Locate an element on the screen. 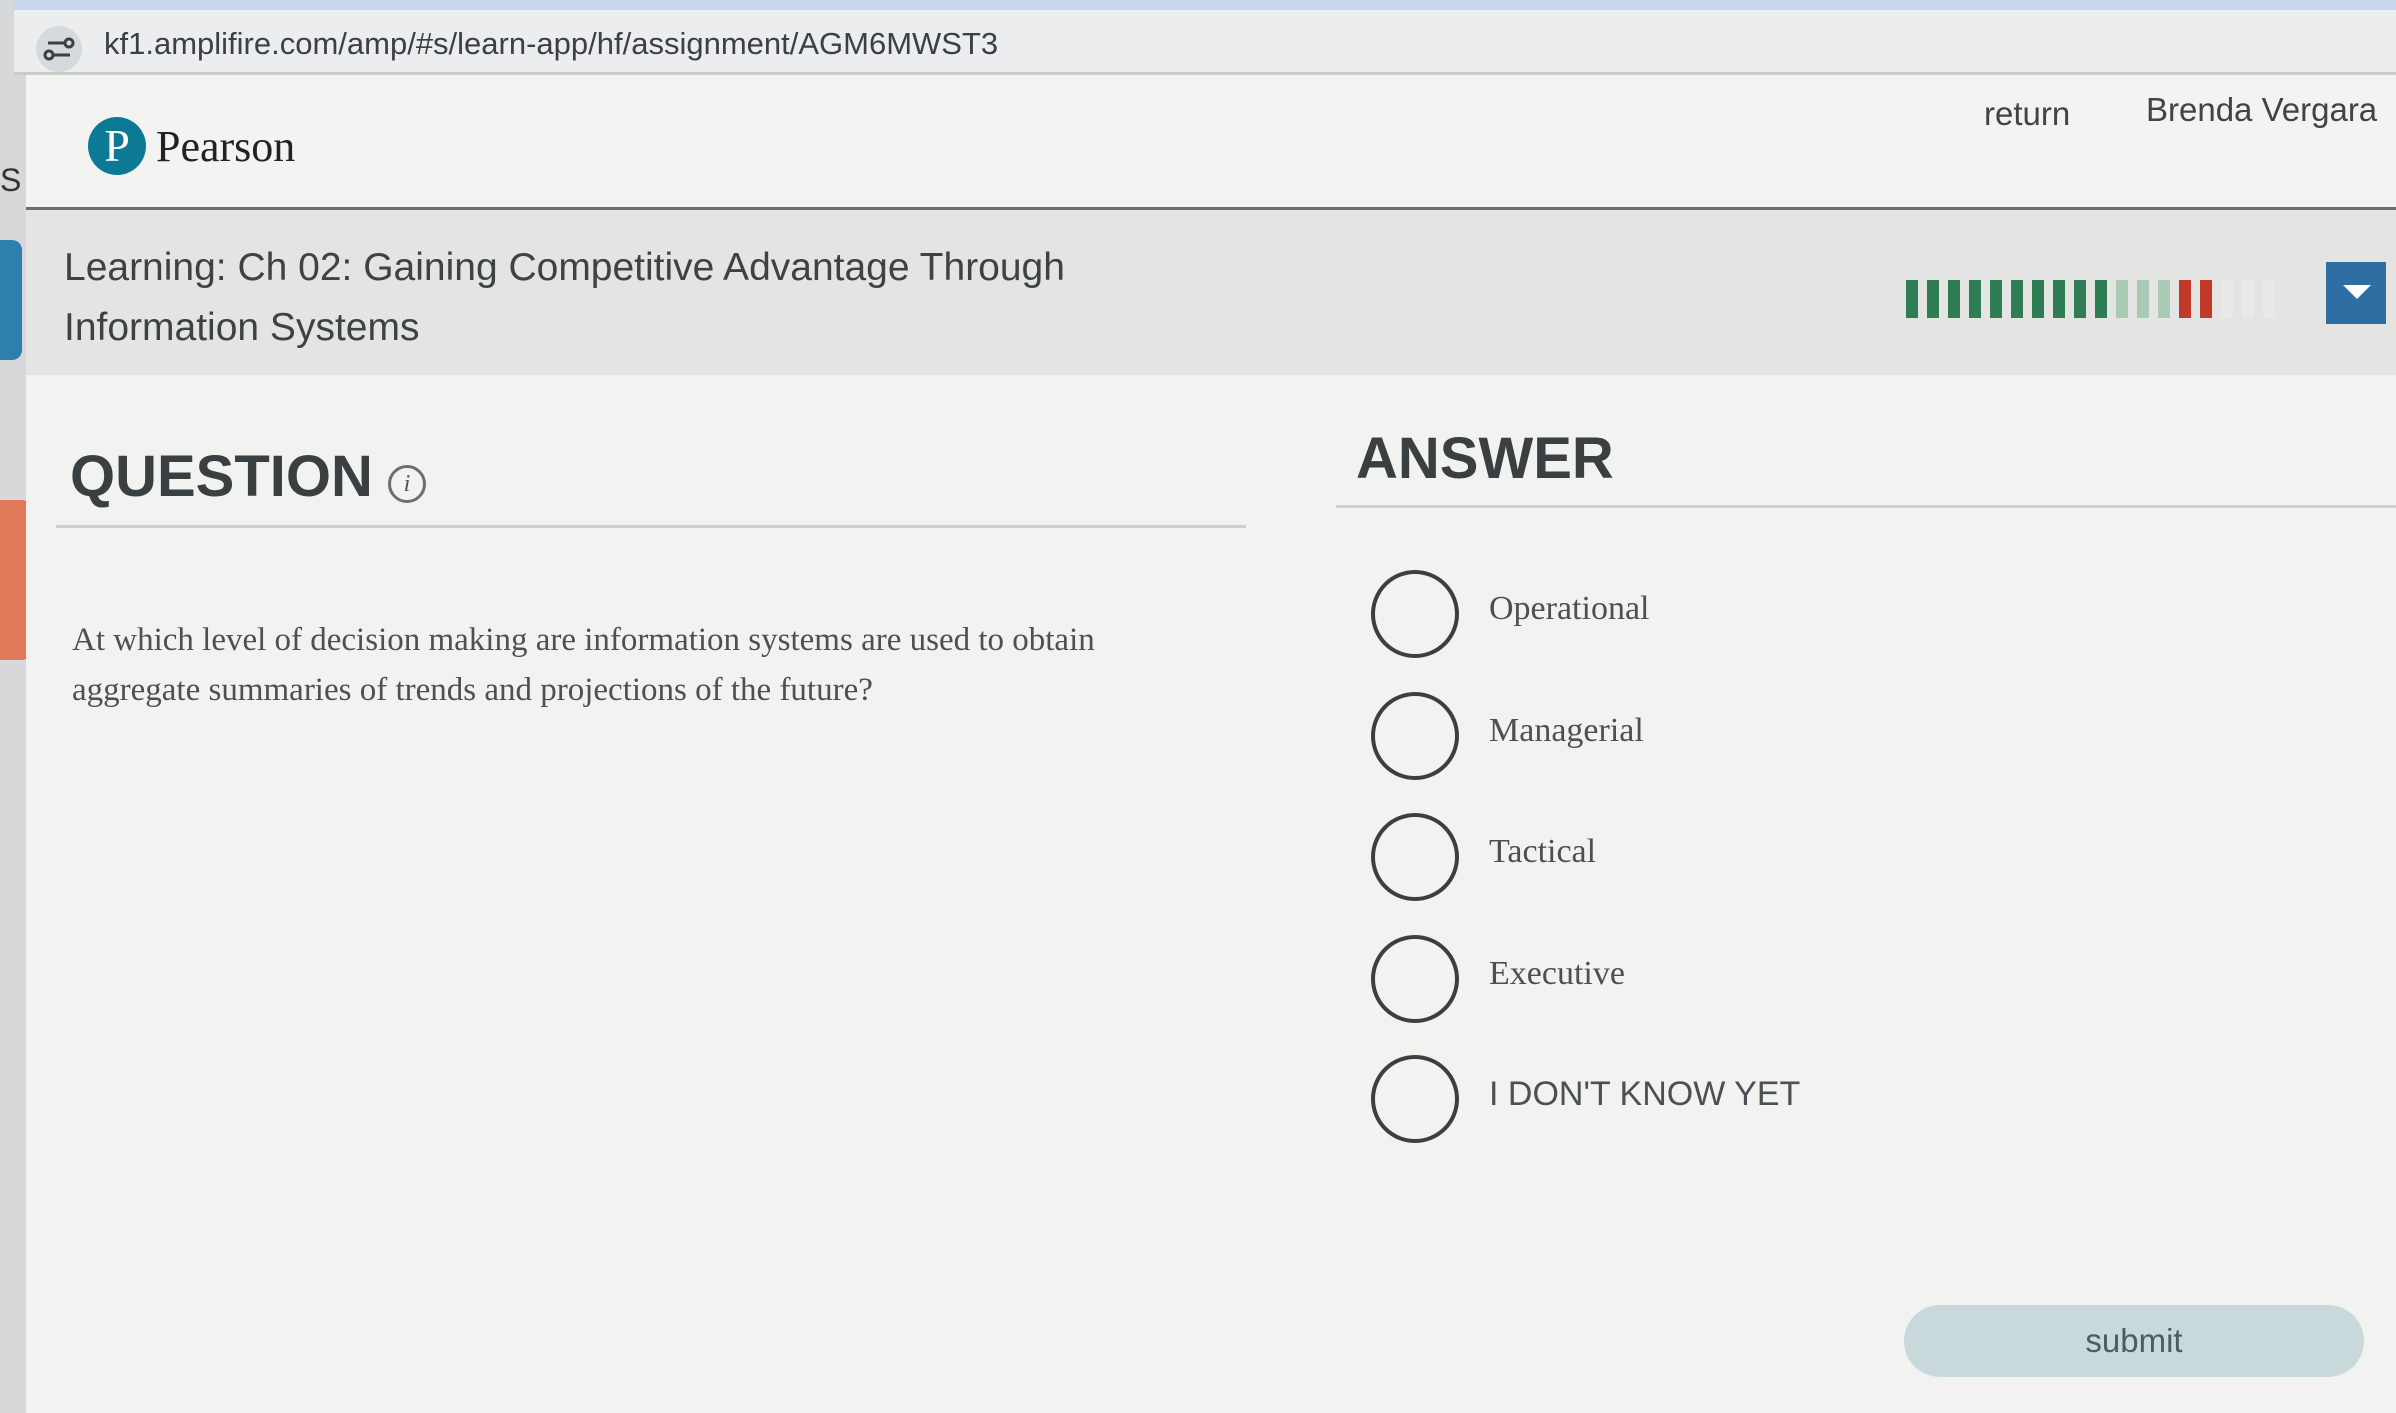 The width and height of the screenshot is (2396, 1413). submit-button: submit is located at coordinates (2134, 1341).